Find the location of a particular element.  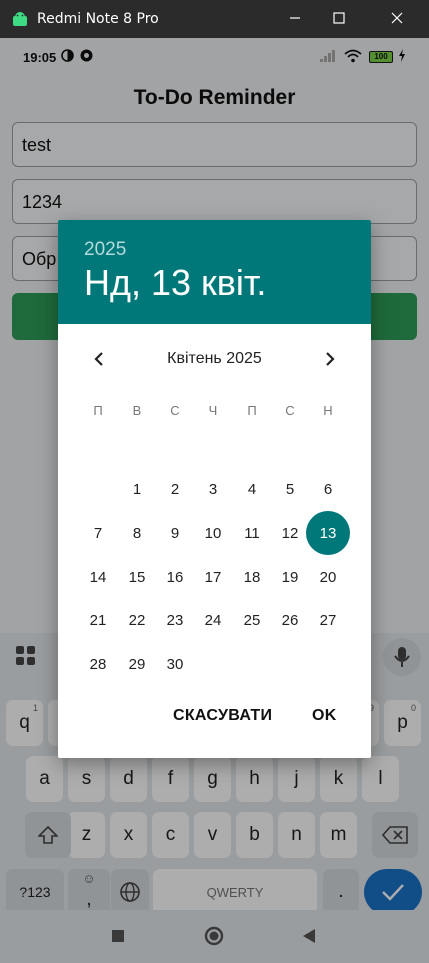

android-icon is located at coordinates (20, 19).